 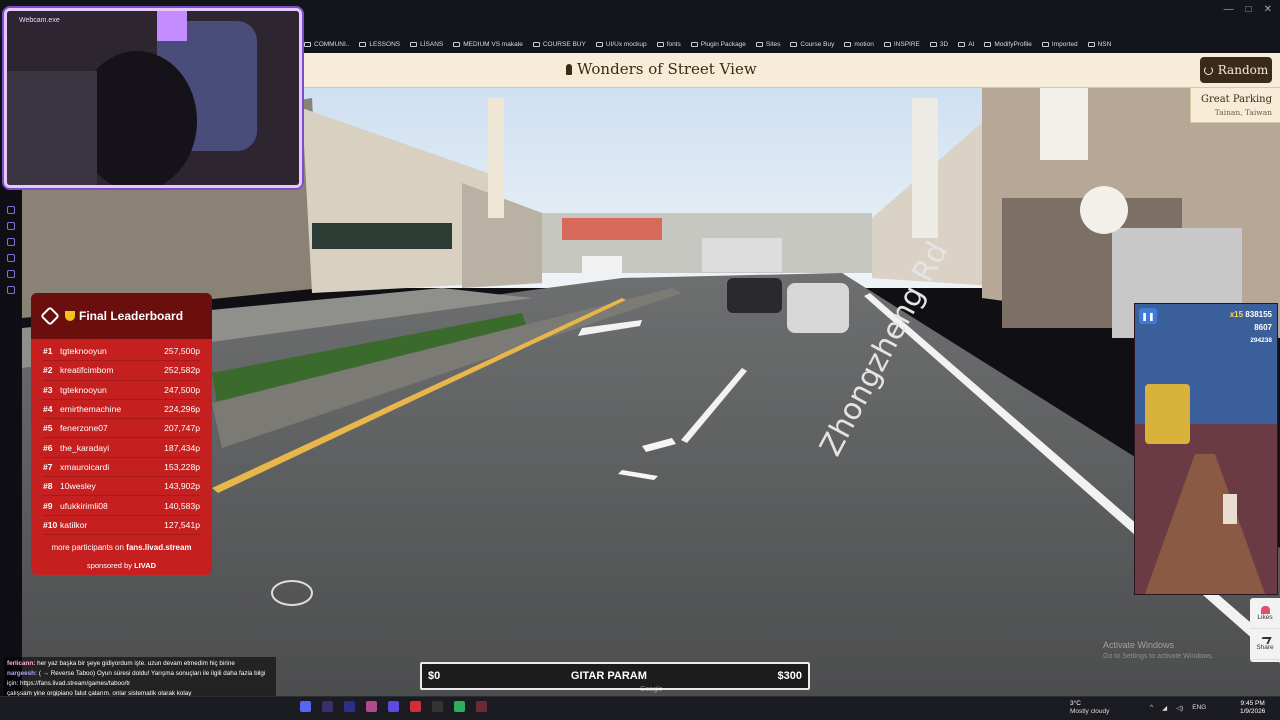 What do you see at coordinates (901, 44) in the screenshot?
I see `bookmark-item: INSPIRE` at bounding box center [901, 44].